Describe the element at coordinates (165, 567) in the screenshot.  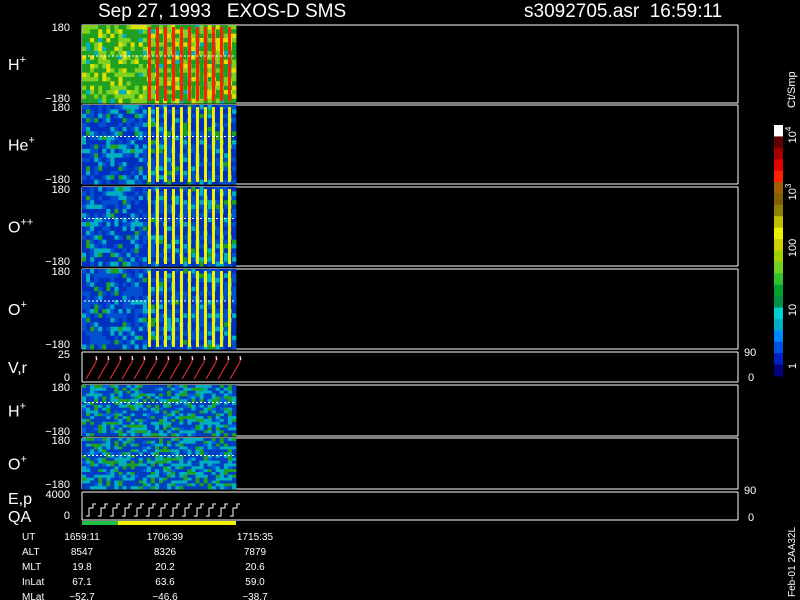
I see `footer-value: 20.2` at that location.